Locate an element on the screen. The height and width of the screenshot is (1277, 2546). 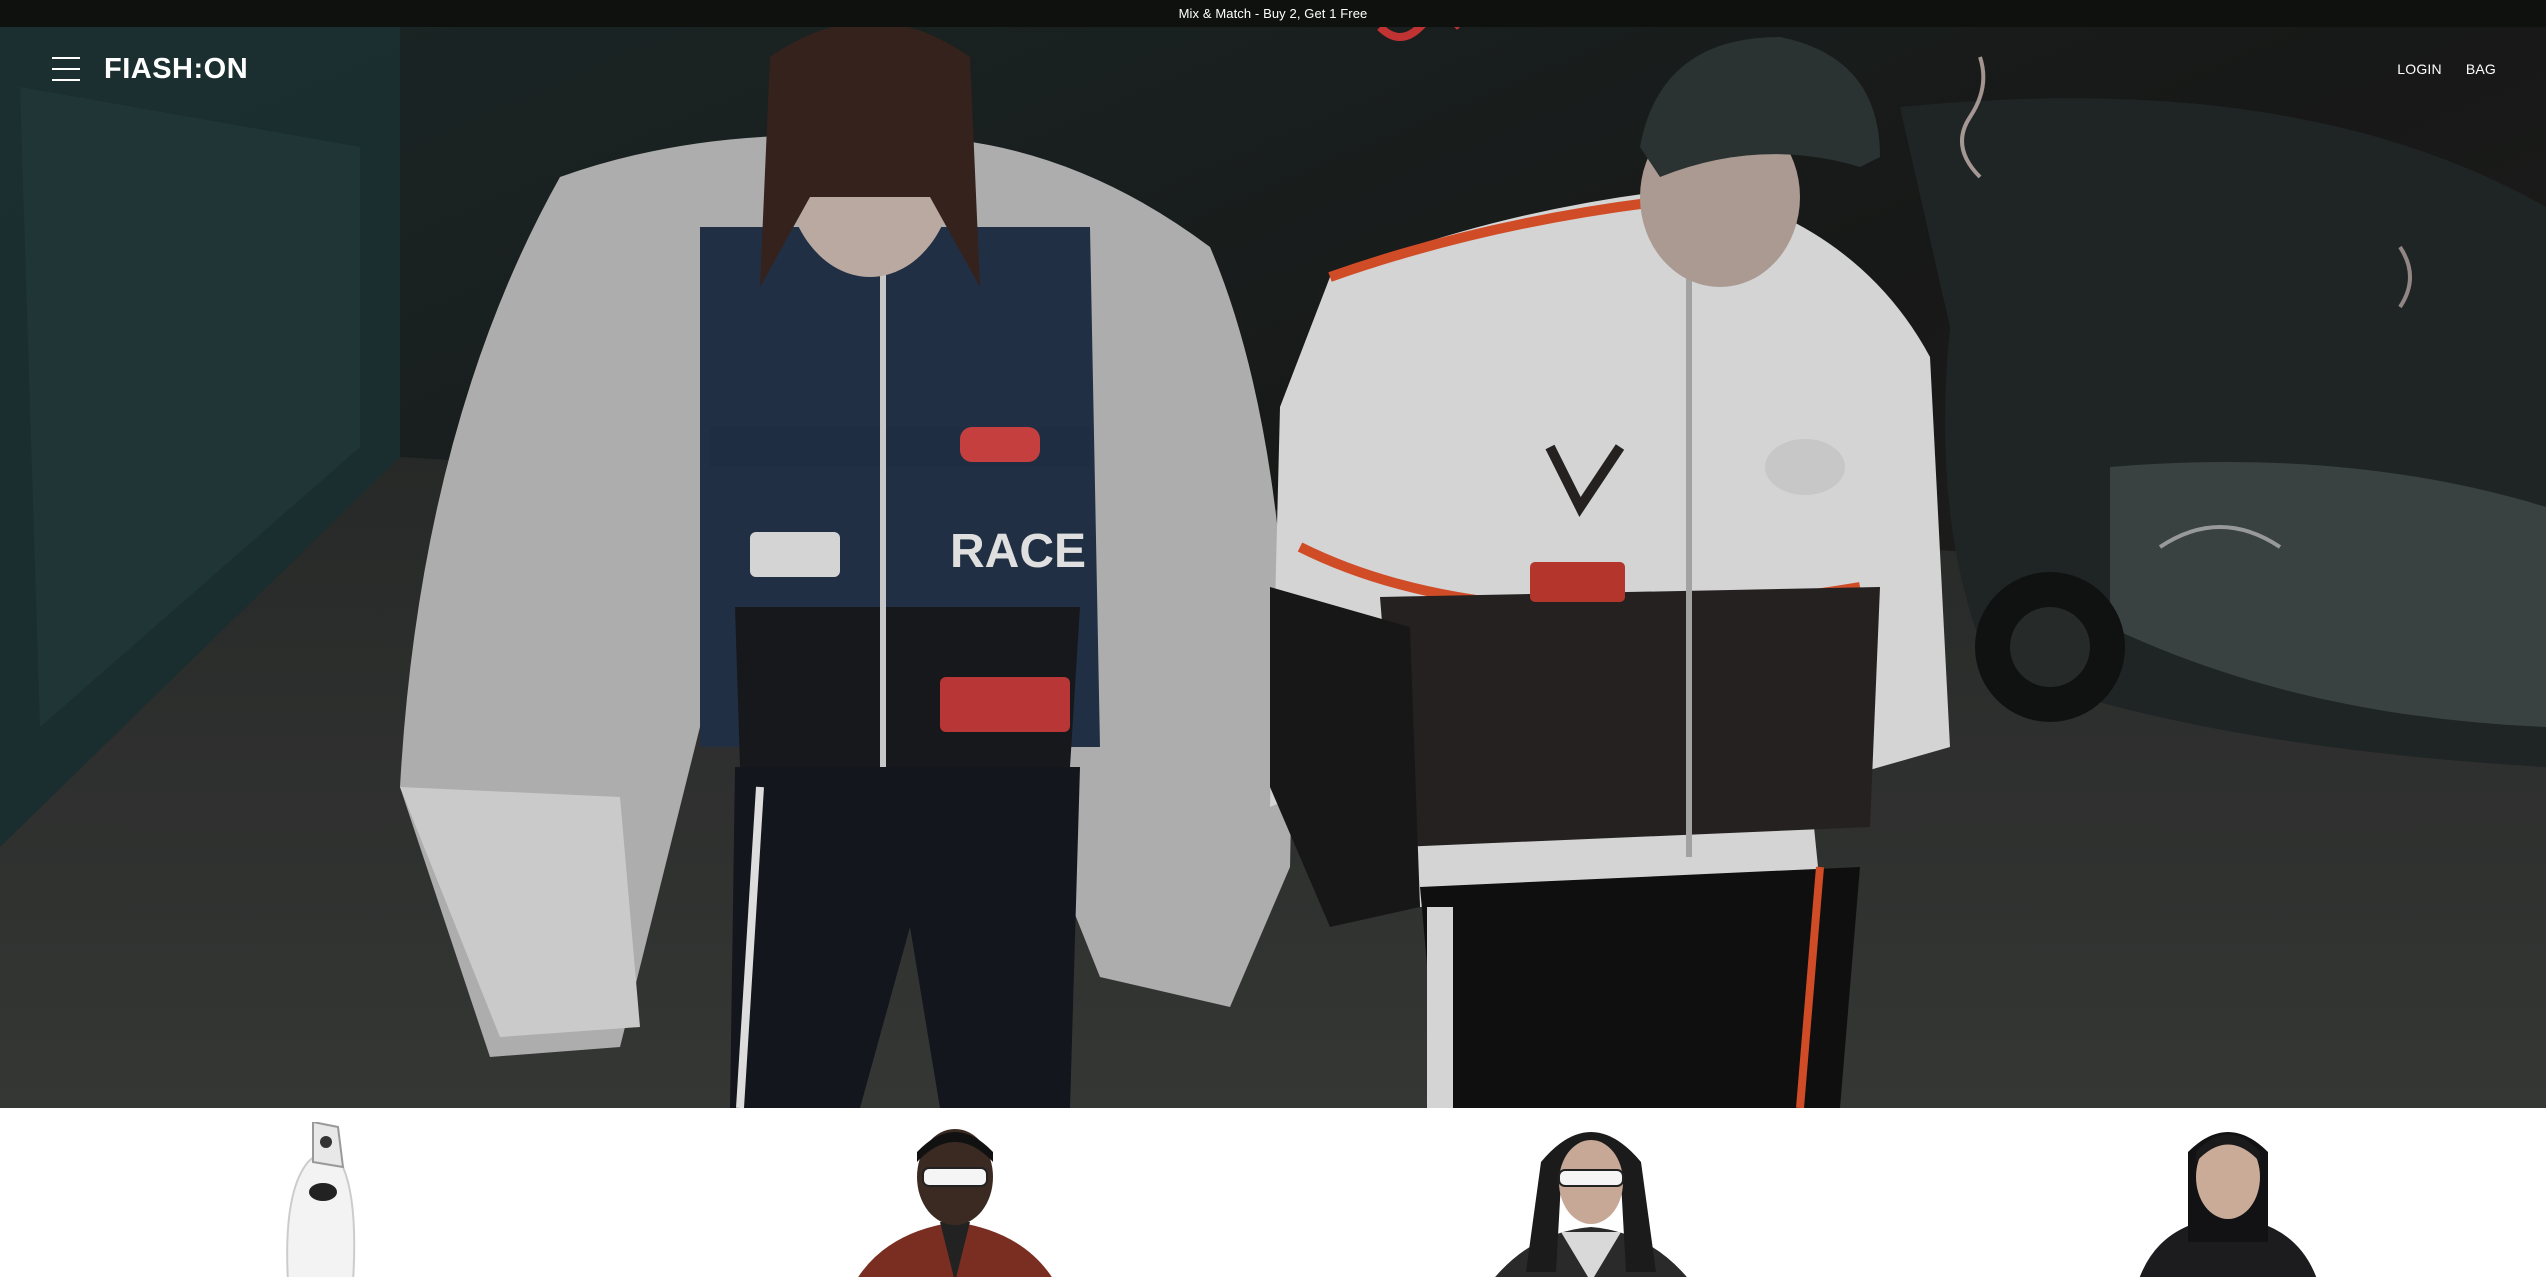
promo-text: Mix & Match - Buy 2, Get 1 Free is located at coordinates (1273, 13).